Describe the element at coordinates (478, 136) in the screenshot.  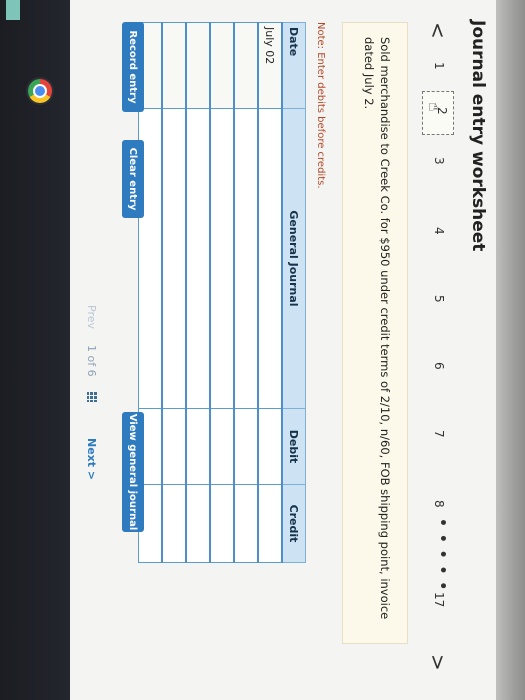
I see `page-title: Journal entry worksheet` at that location.